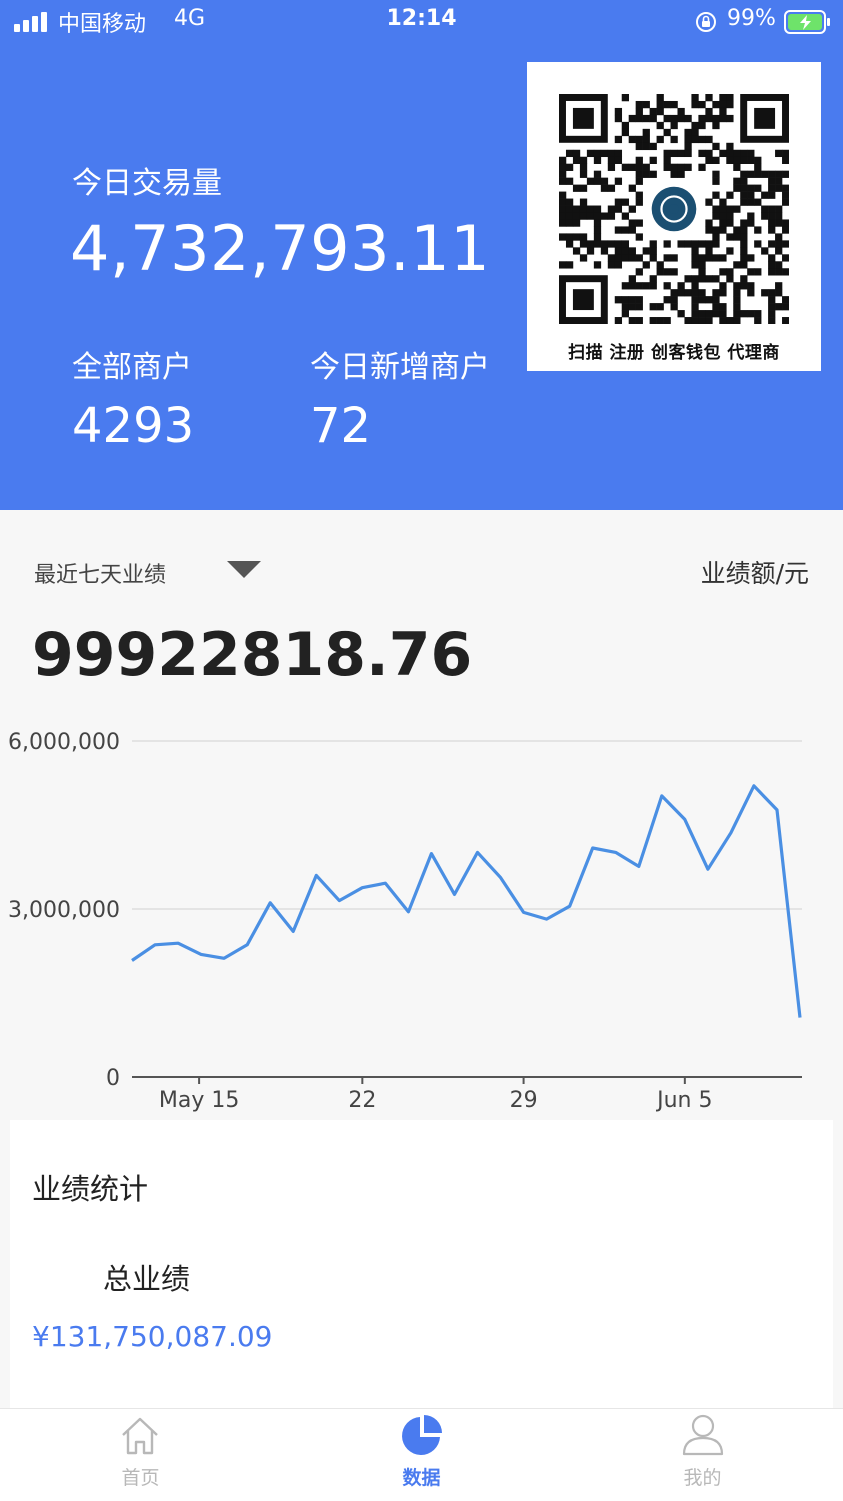  I want to click on qr-code-card, so click(674, 216).